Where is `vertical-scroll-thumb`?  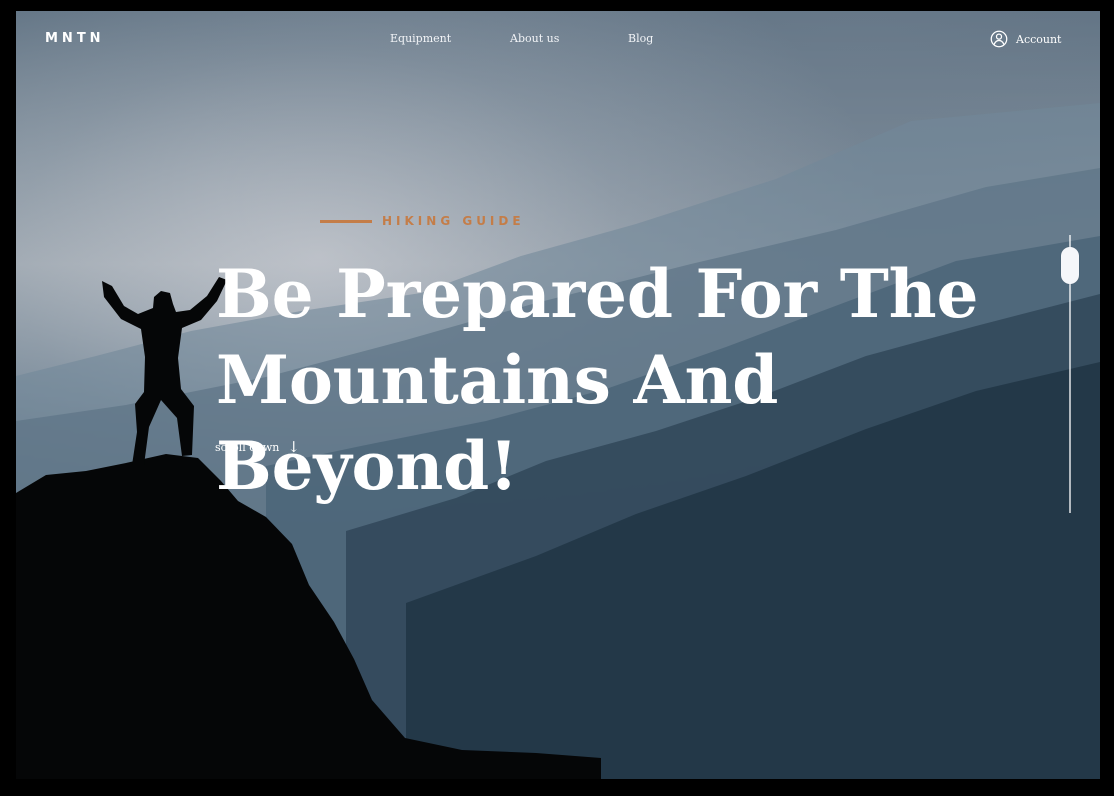 vertical-scroll-thumb is located at coordinates (1070, 265).